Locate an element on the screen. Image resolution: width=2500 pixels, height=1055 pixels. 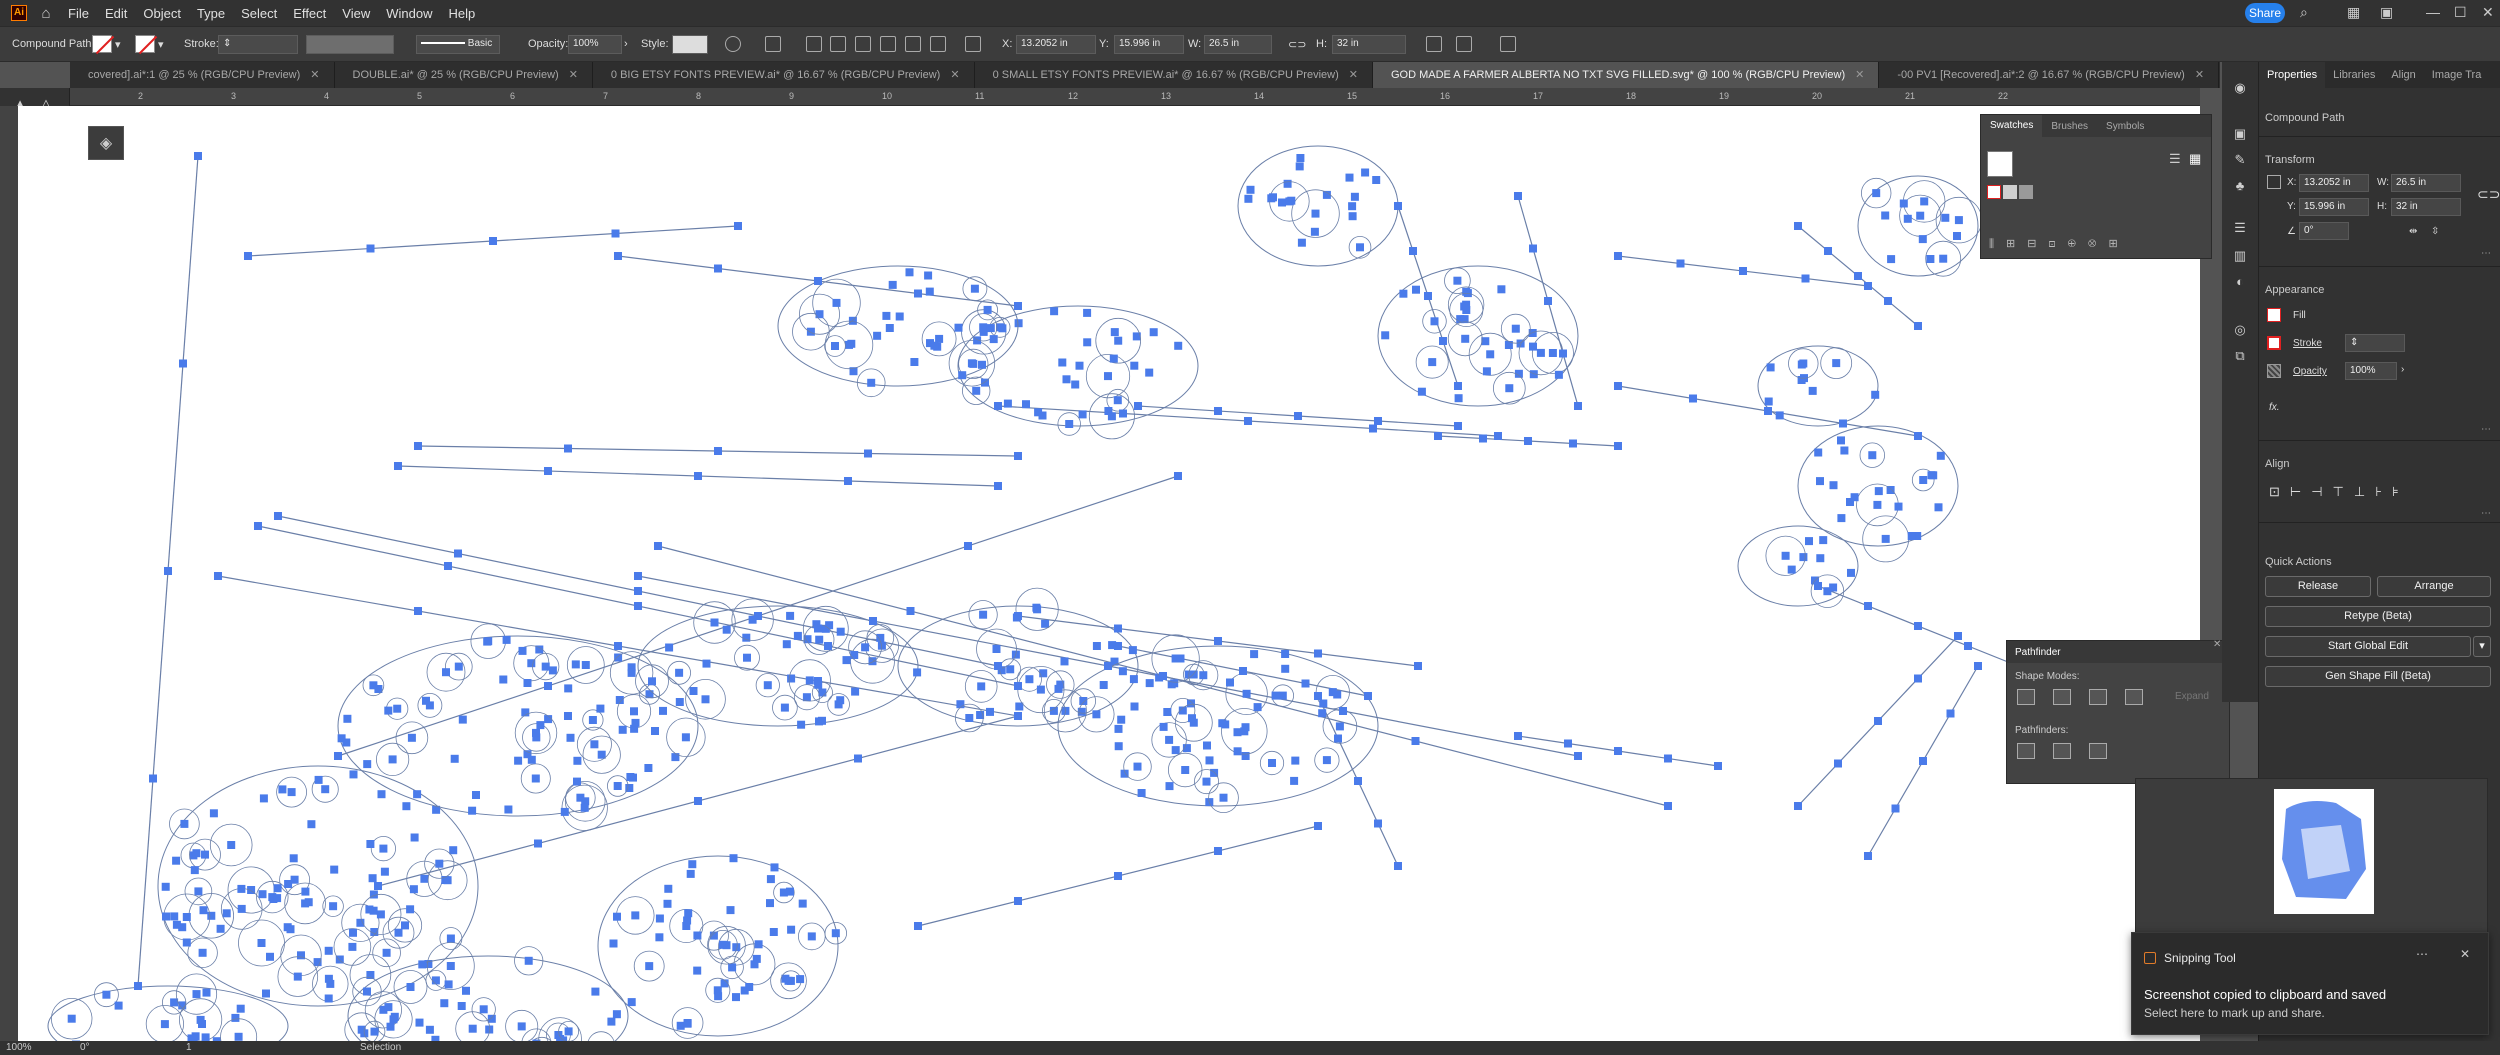
notification-more-icon: ⋯ is located at coordinates (2422, 954).